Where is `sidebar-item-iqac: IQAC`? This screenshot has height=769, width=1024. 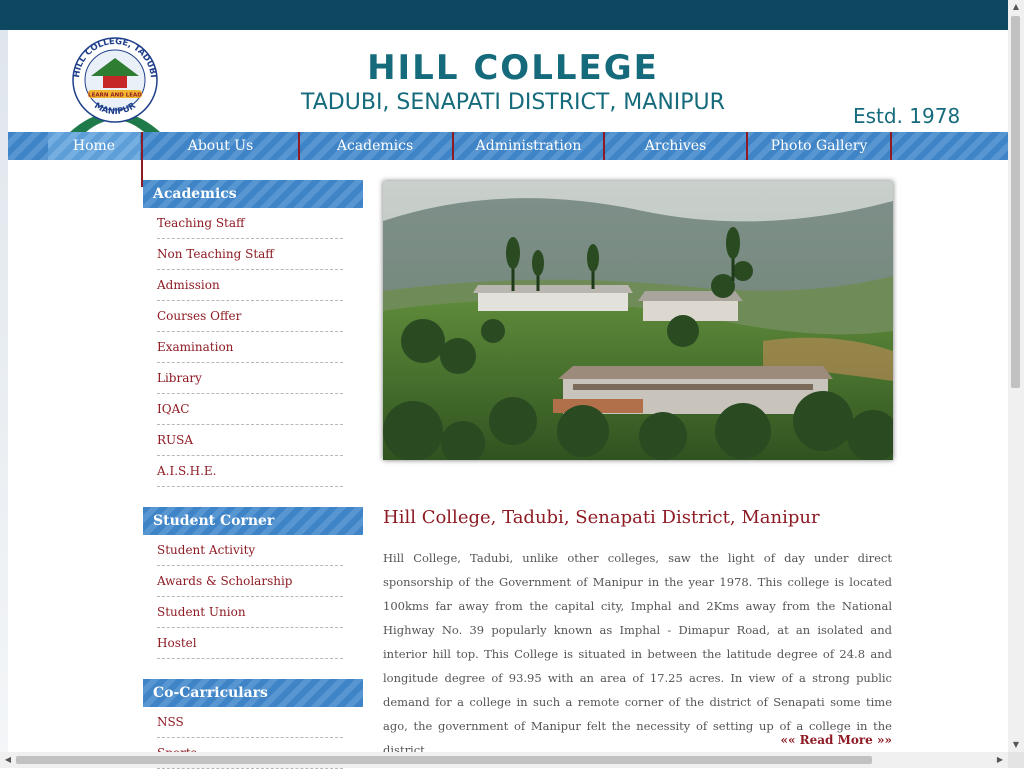 sidebar-item-iqac: IQAC is located at coordinates (250, 409).